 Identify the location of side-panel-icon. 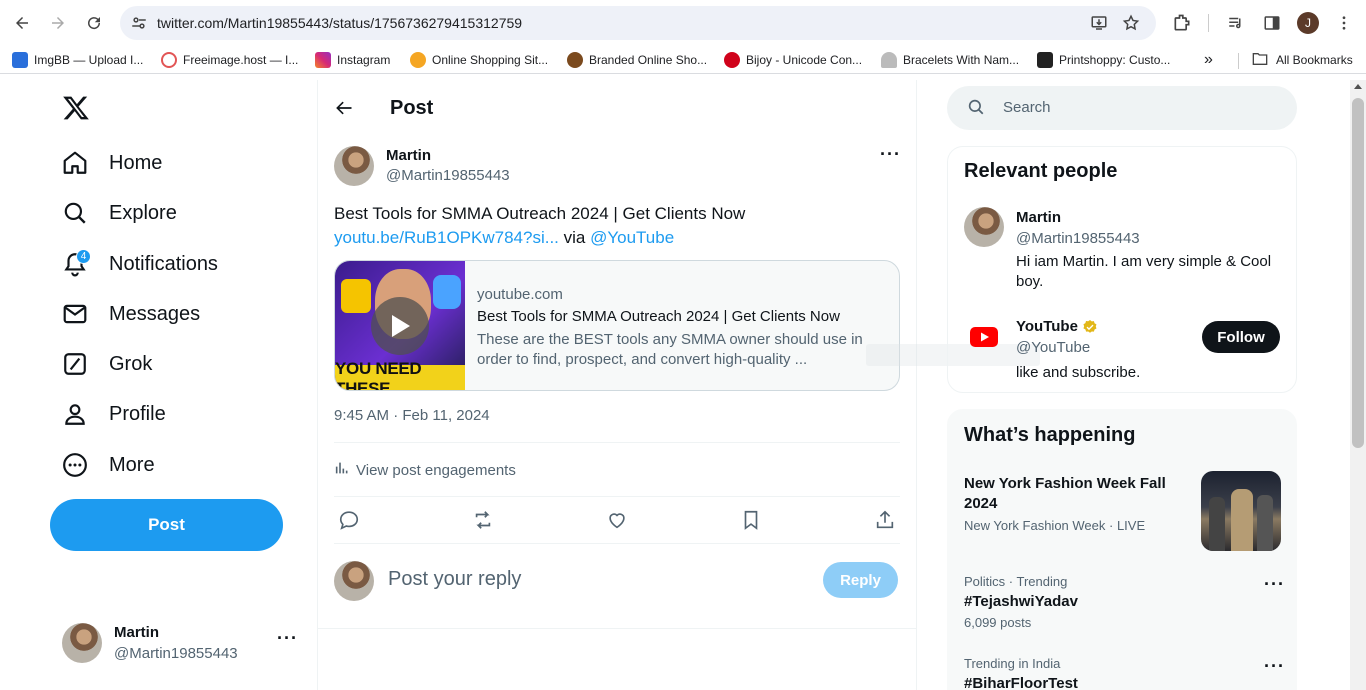
(1272, 23).